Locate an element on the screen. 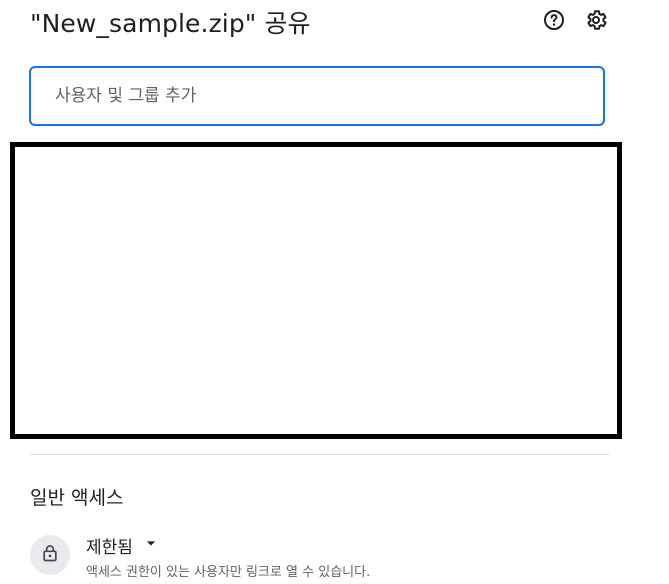  header-actions is located at coordinates (575, 22).